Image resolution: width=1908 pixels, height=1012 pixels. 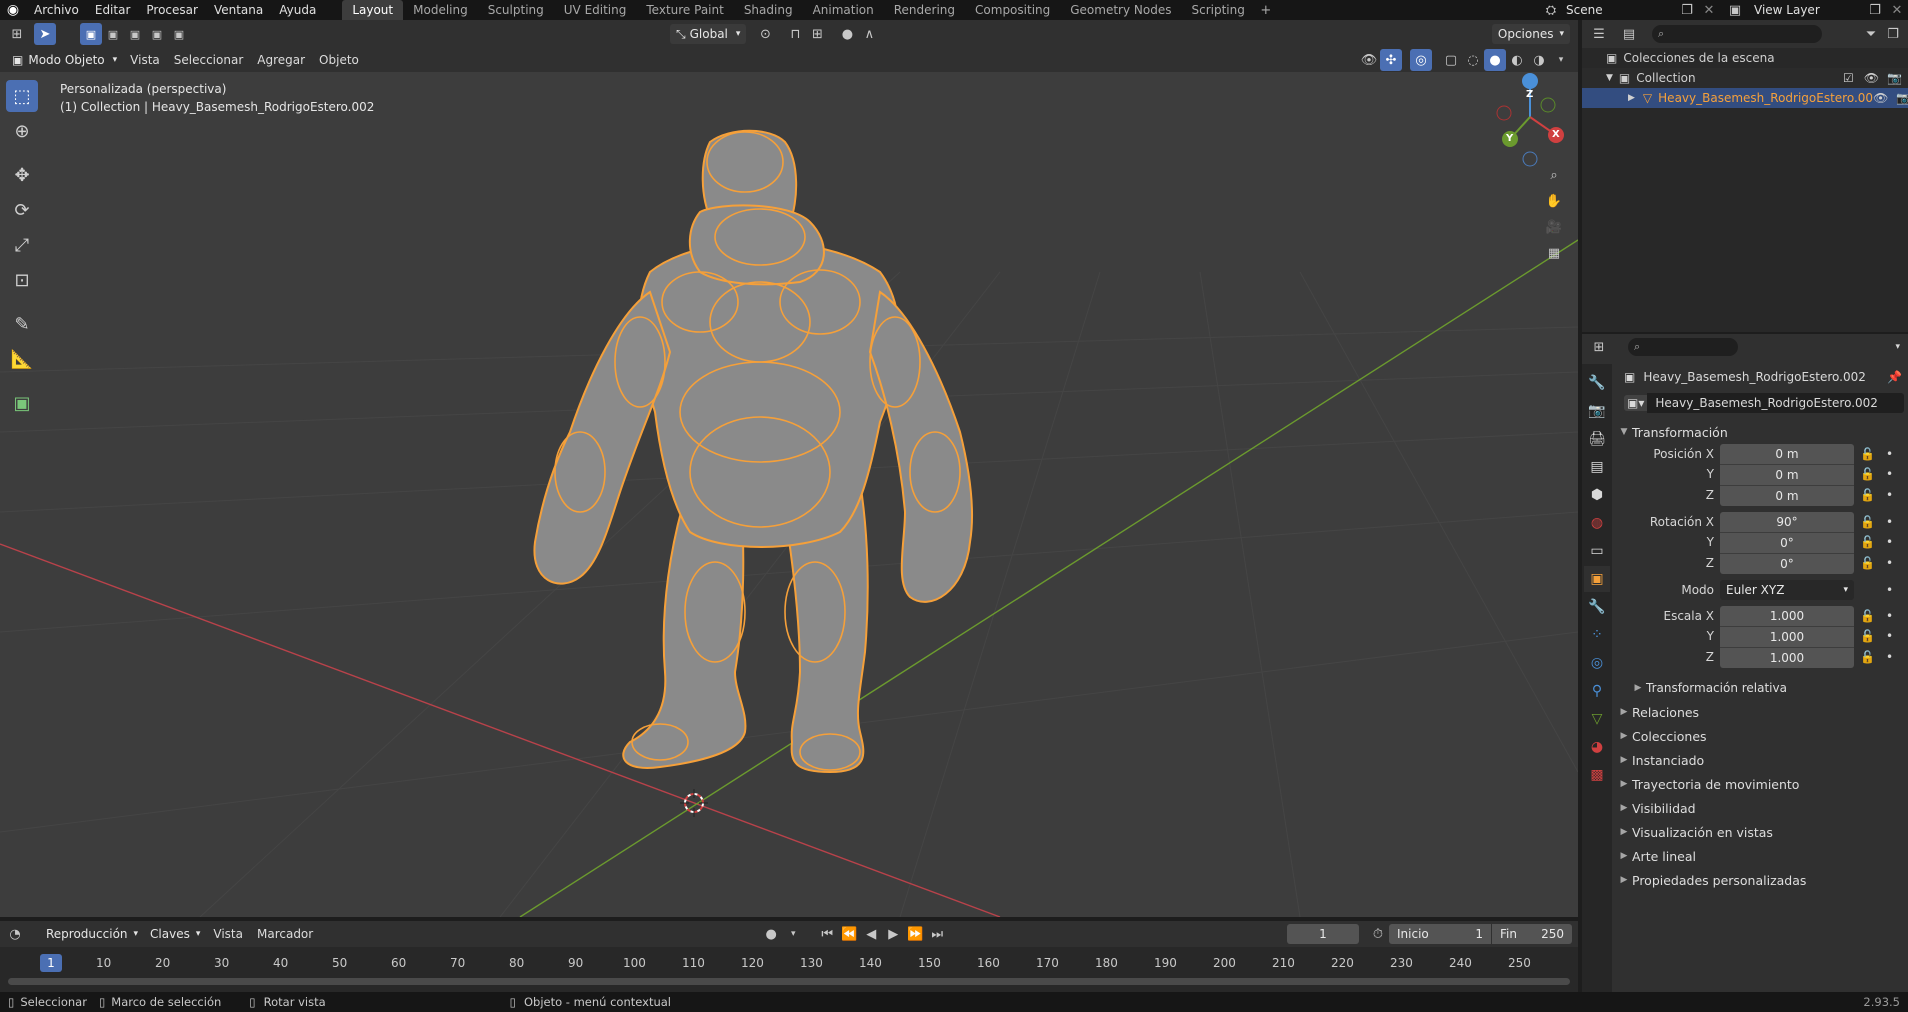 I want to click on material-shading-icon: ◐, so click(x=1517, y=60).